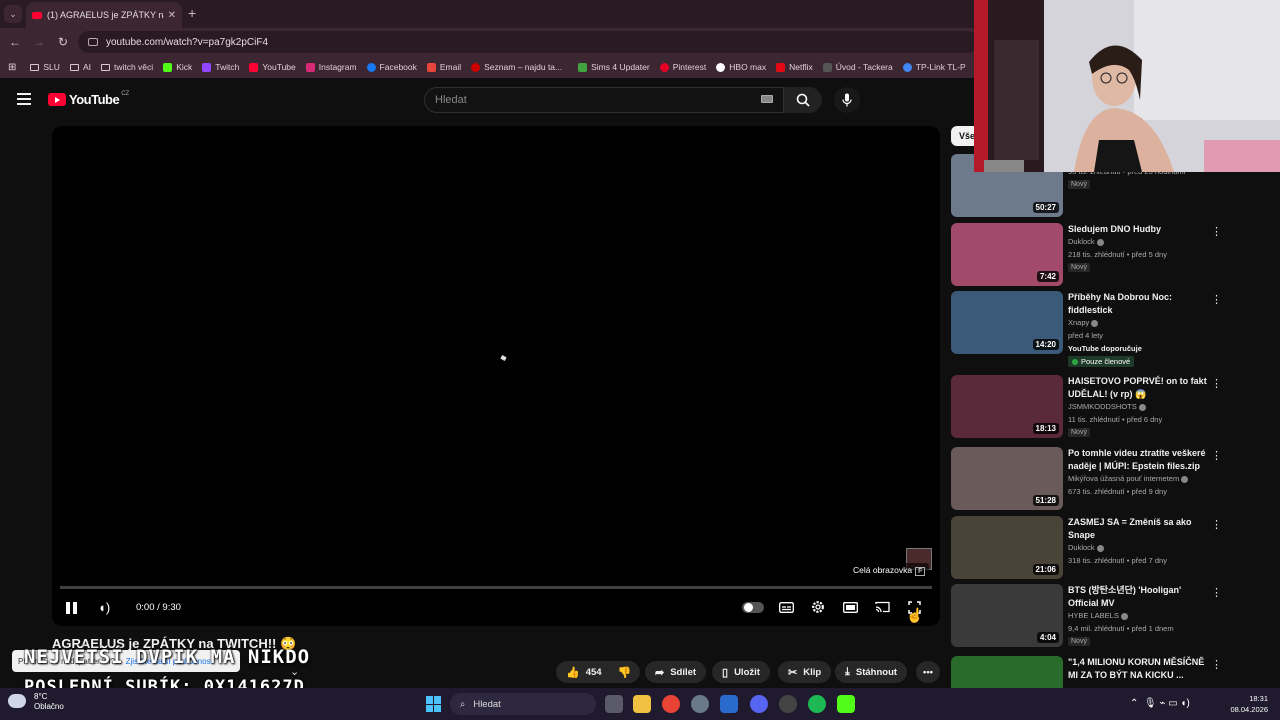 The width and height of the screenshot is (1280, 720). I want to click on discord-icon, so click(759, 704).